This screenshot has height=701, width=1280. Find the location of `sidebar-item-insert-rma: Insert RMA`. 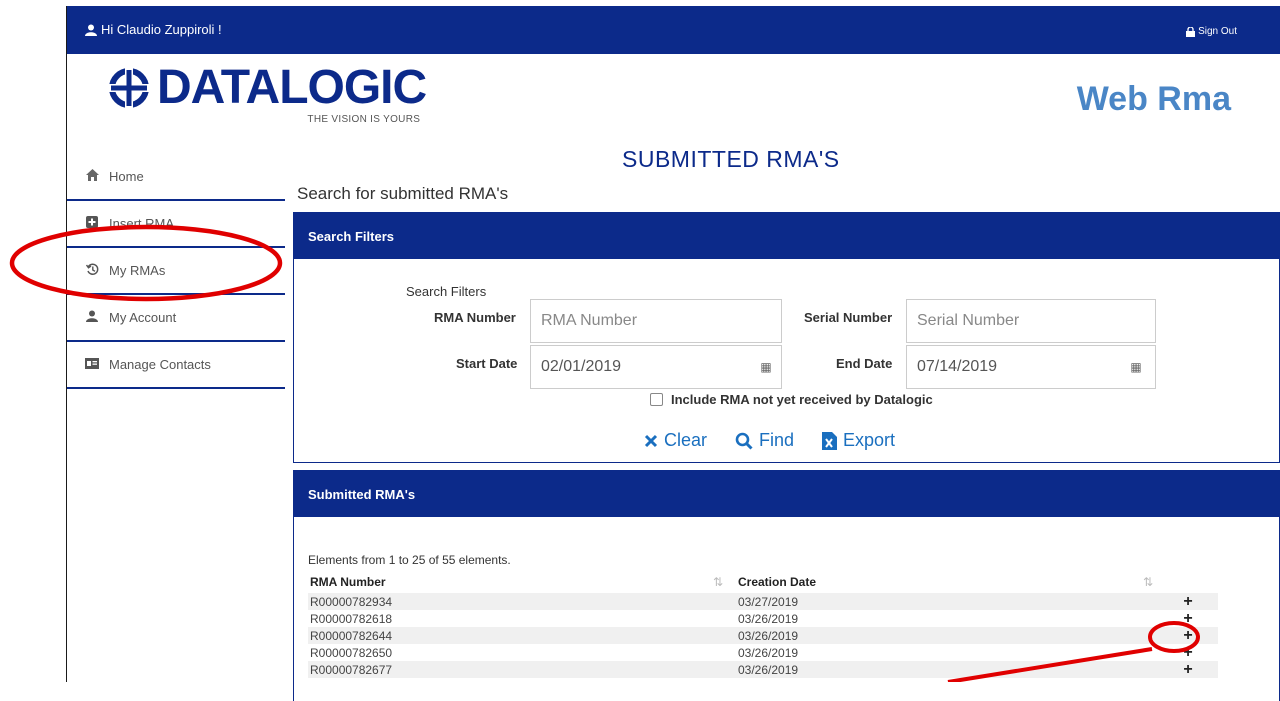

sidebar-item-insert-rma: Insert RMA is located at coordinates (176, 224).